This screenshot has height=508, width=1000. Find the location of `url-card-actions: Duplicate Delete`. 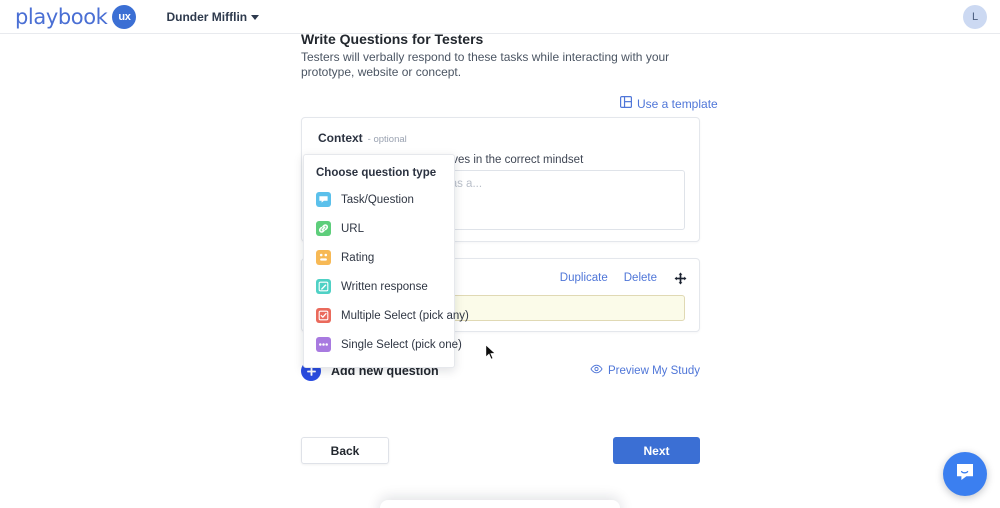

url-card-actions: Duplicate Delete is located at coordinates (623, 278).